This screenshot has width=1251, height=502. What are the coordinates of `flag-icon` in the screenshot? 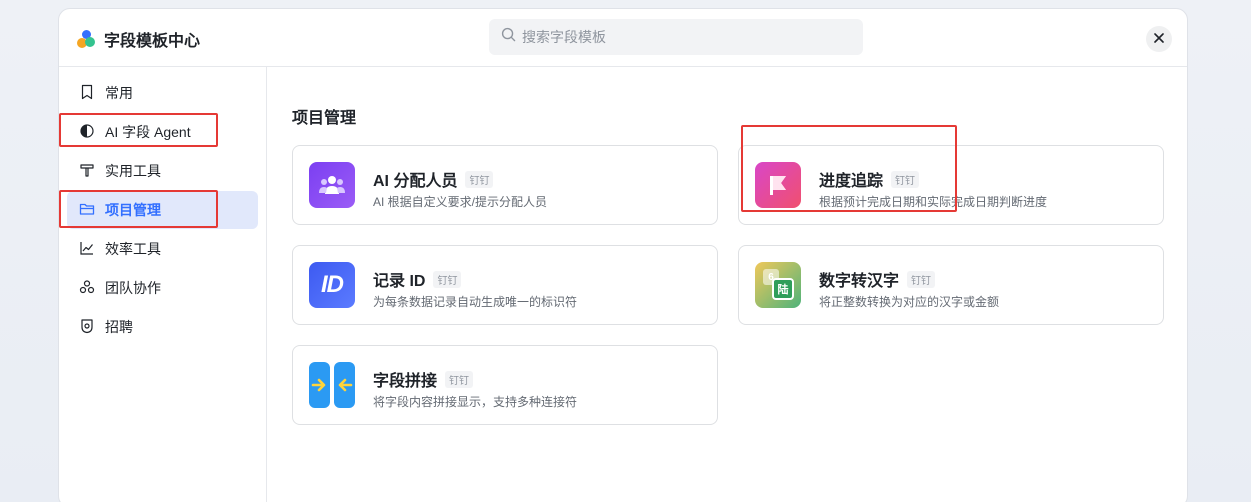 It's located at (778, 185).